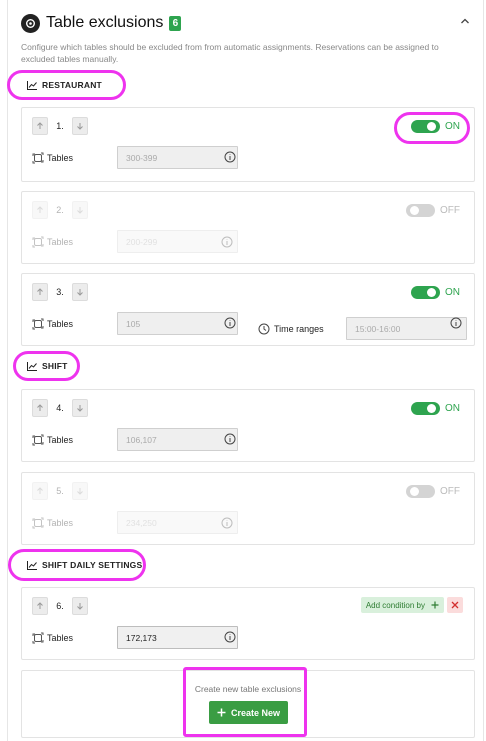 This screenshot has height=741, width=486. I want to click on rule-card-3: 3. ON Tables 105 Time ranges 15:00-16:00, so click(248, 309).